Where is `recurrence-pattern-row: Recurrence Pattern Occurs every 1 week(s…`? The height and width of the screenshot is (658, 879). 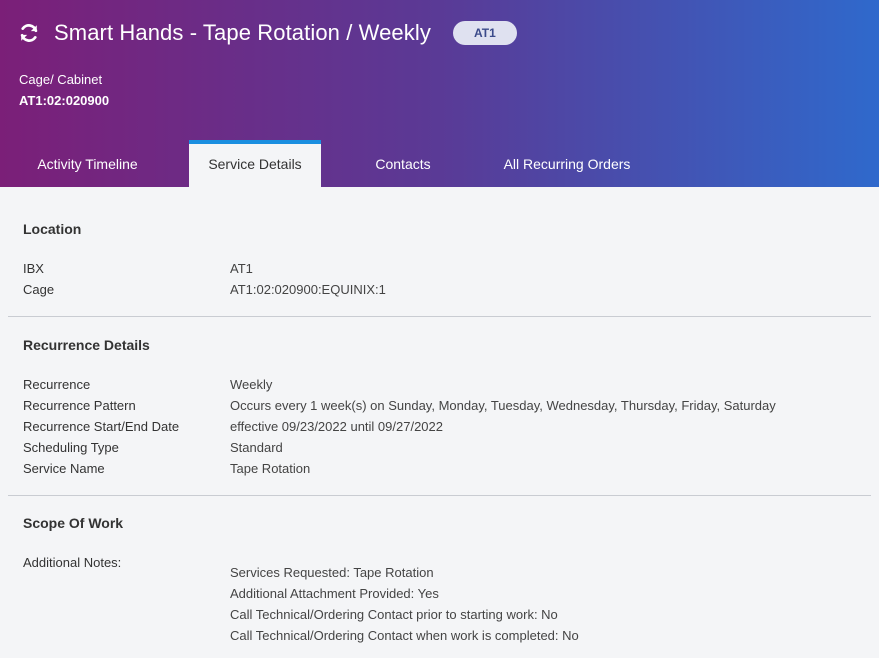
recurrence-pattern-row: Recurrence Pattern Occurs every 1 week(s… is located at coordinates (439, 405).